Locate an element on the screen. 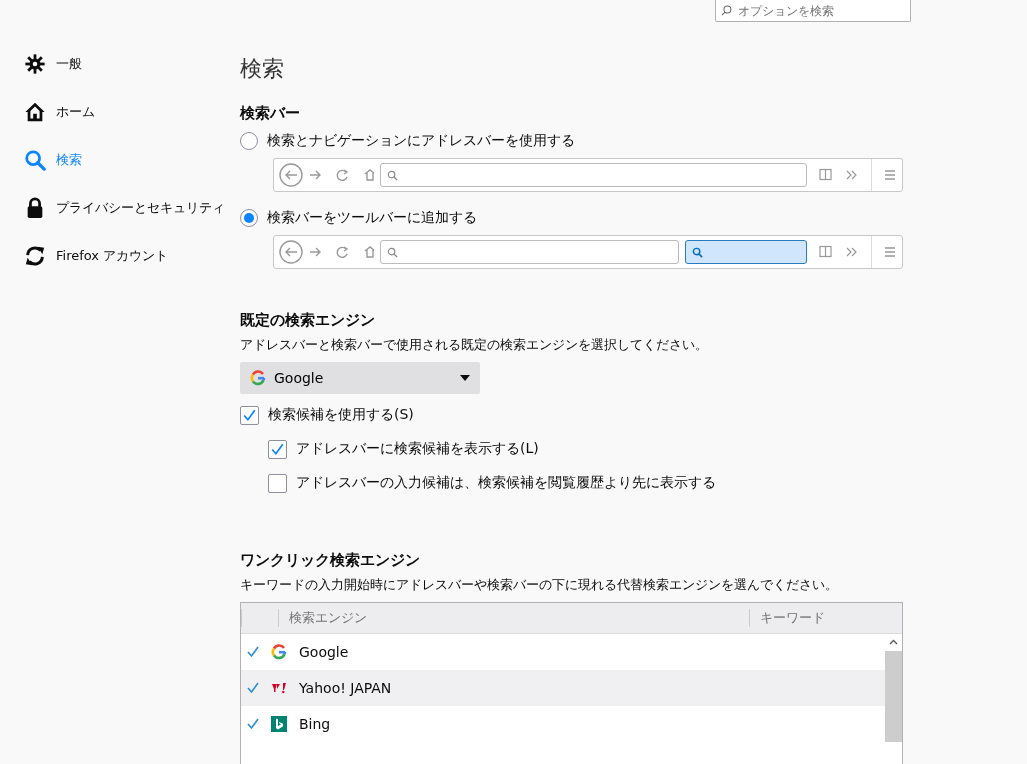 Image resolution: width=1027 pixels, height=764 pixels. search-options-field: オプションを検索 is located at coordinates (813, 11).